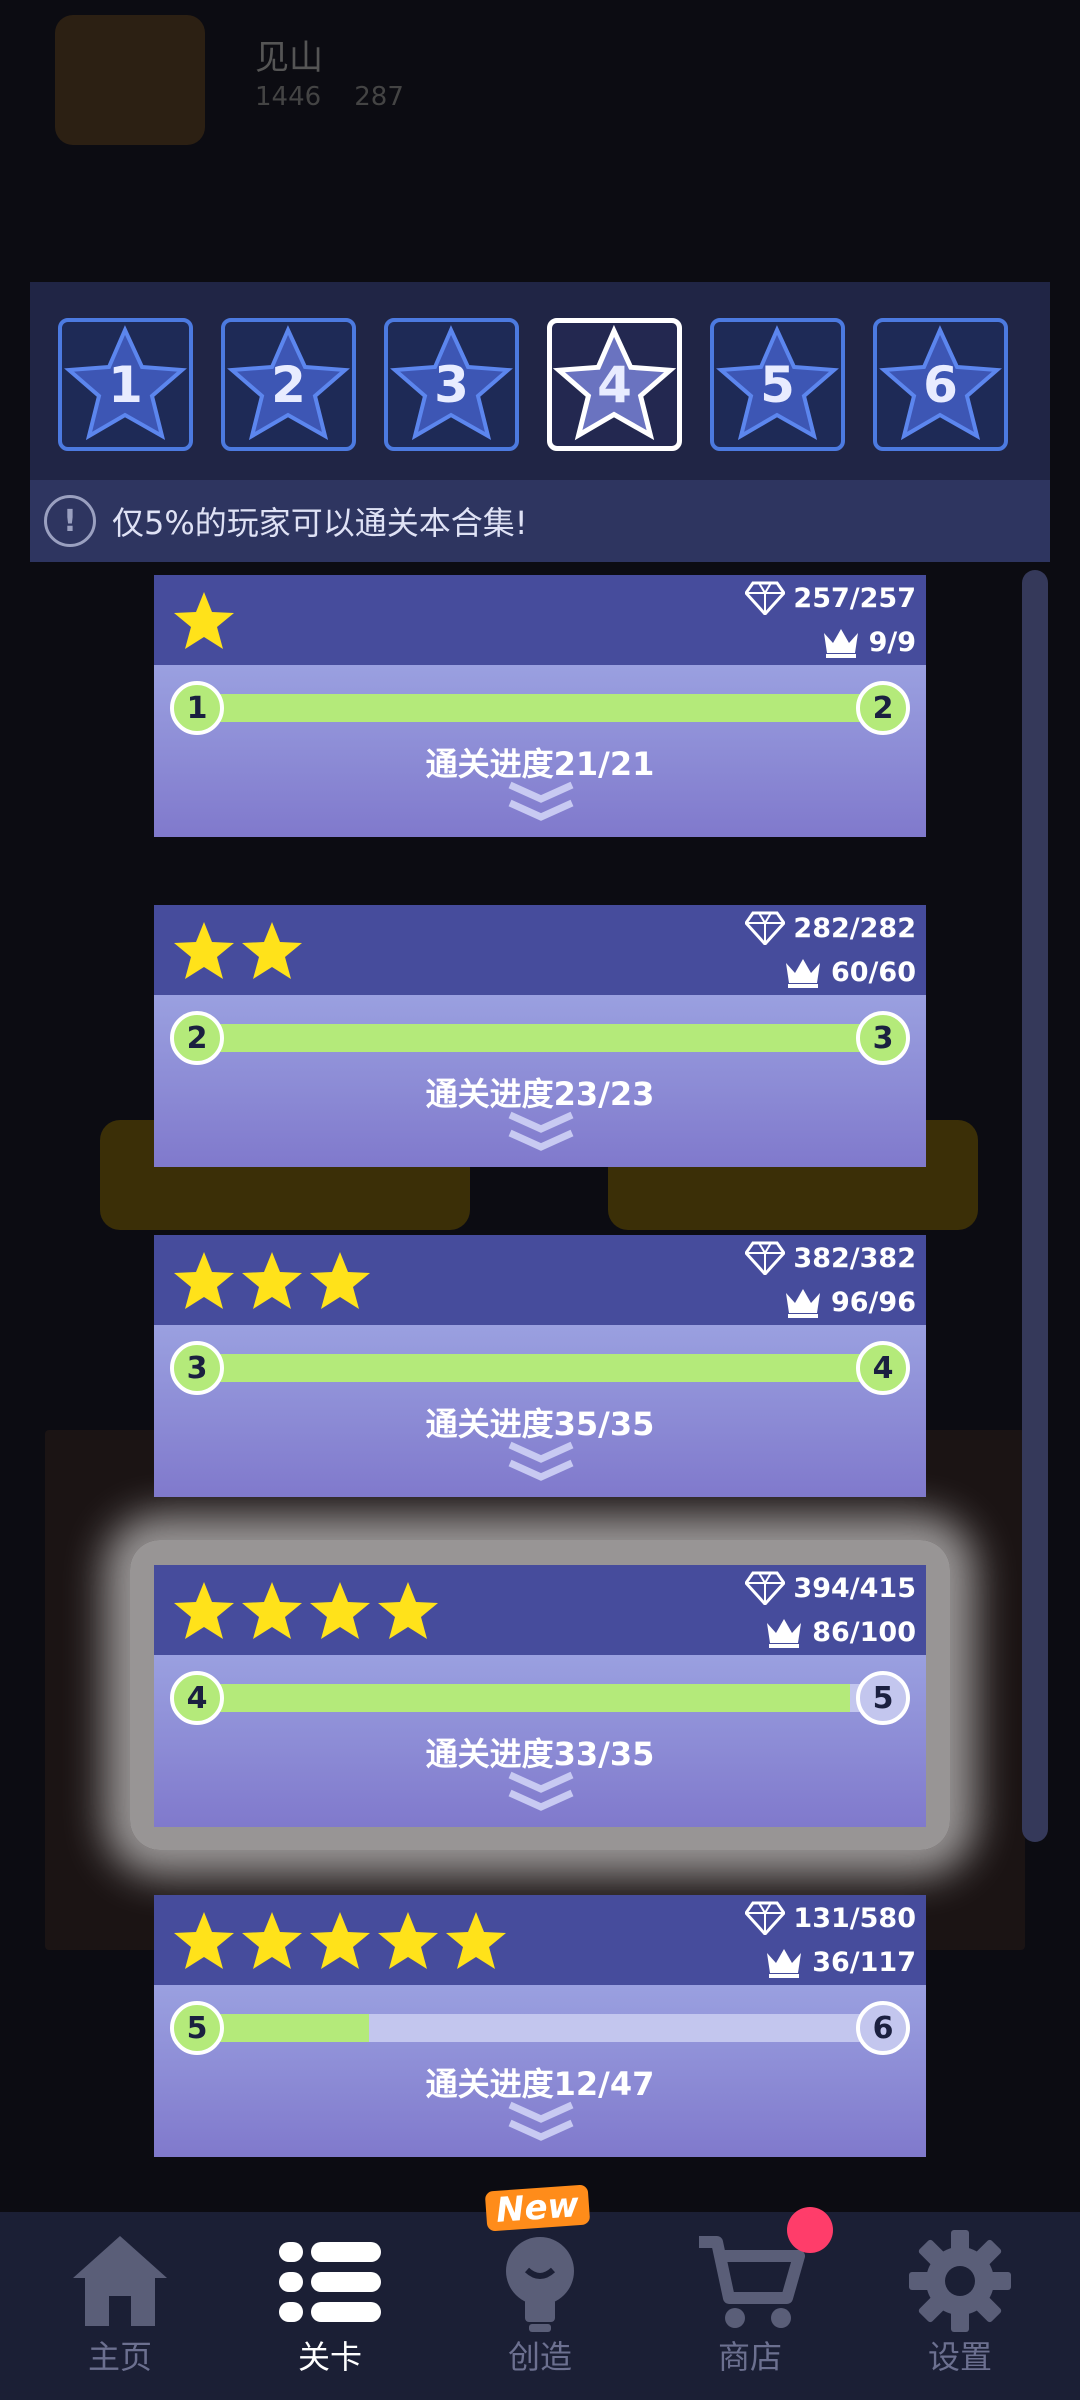  I want to click on profile-avatar, so click(130, 80).